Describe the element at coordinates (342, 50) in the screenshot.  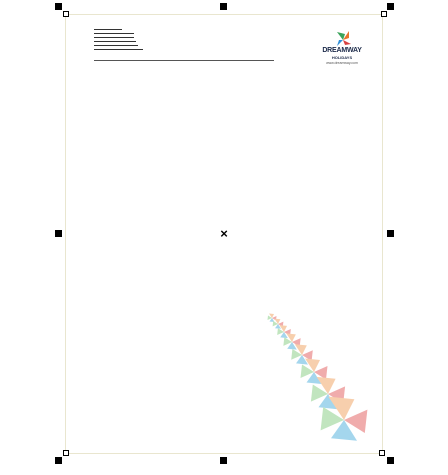
I see `logo-brand: DREAMWAY` at that location.